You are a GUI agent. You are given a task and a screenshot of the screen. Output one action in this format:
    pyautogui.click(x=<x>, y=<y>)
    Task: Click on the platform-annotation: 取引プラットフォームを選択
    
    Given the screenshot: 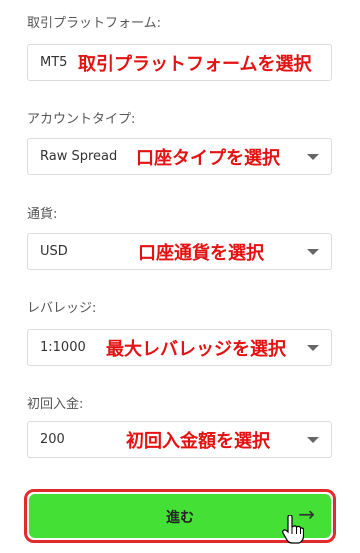 What is the action you would take?
    pyautogui.click(x=195, y=64)
    